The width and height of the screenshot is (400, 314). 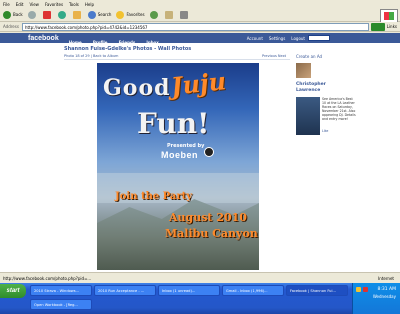 What do you see at coordinates (308, 90) in the screenshot?
I see `sidebar-profile-surname: Lawrence` at bounding box center [308, 90].